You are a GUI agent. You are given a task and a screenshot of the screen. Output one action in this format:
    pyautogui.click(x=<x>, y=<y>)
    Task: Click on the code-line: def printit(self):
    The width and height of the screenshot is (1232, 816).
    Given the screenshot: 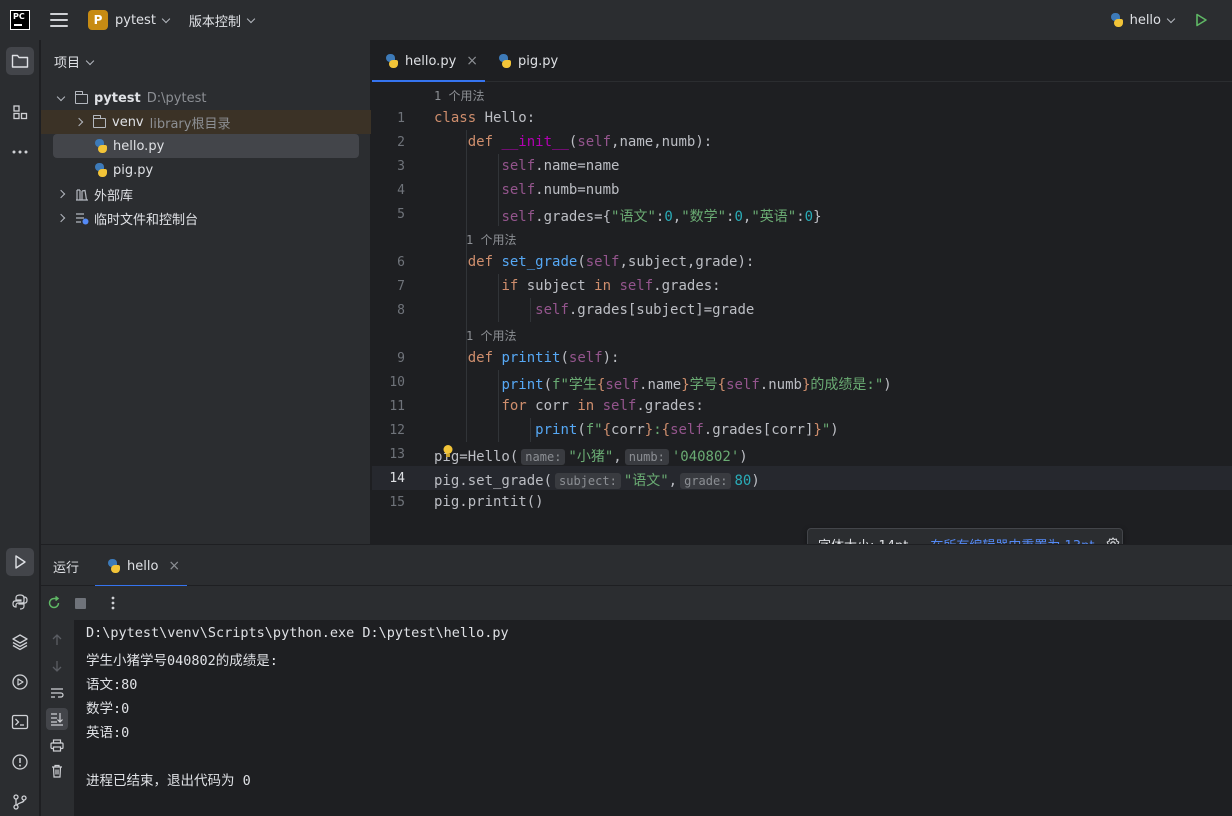 What is the action you would take?
    pyautogui.click(x=543, y=358)
    